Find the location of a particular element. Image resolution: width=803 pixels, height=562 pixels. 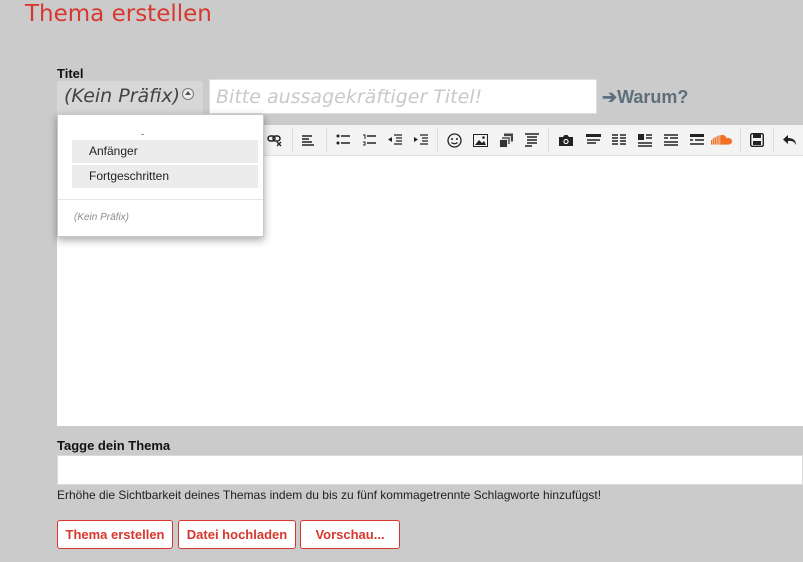

unlink-icon is located at coordinates (275, 140).